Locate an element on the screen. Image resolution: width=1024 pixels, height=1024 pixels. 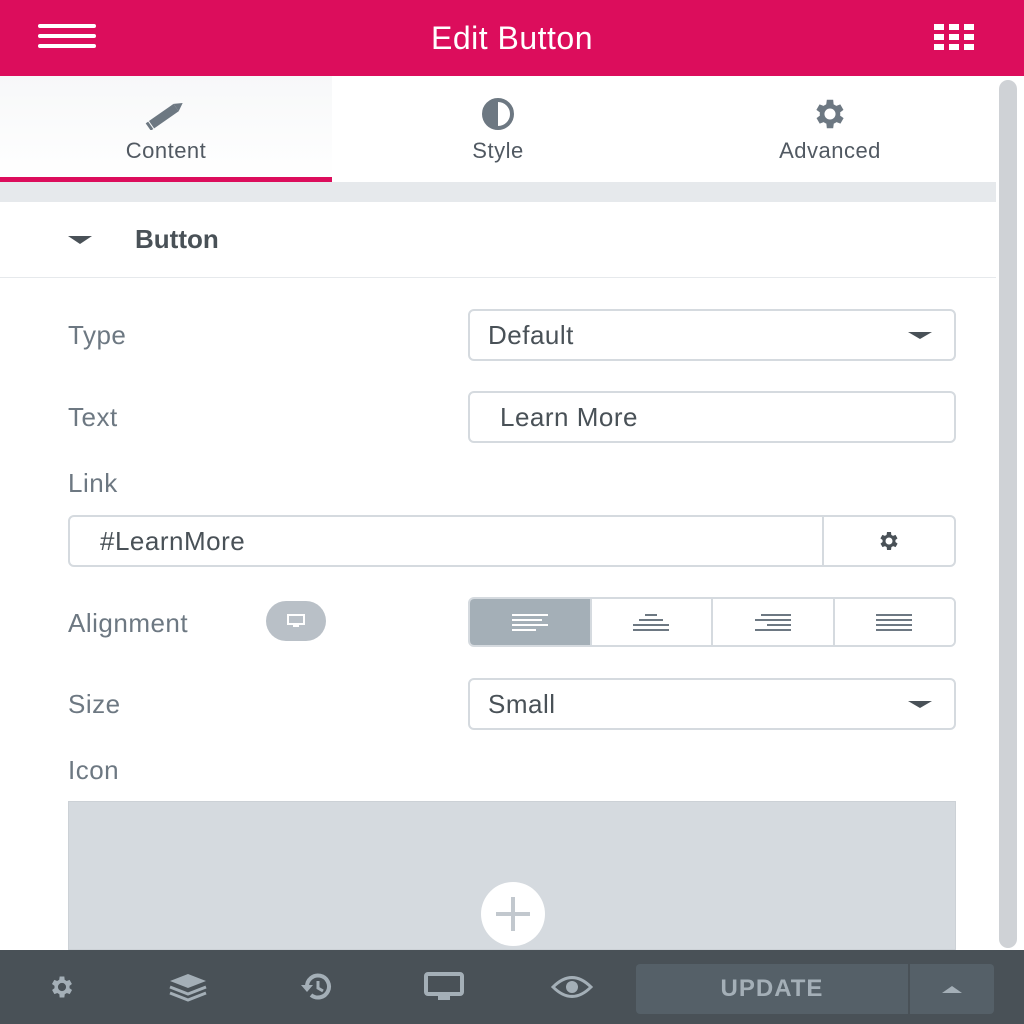
align-center-icon is located at coordinates (651, 622).